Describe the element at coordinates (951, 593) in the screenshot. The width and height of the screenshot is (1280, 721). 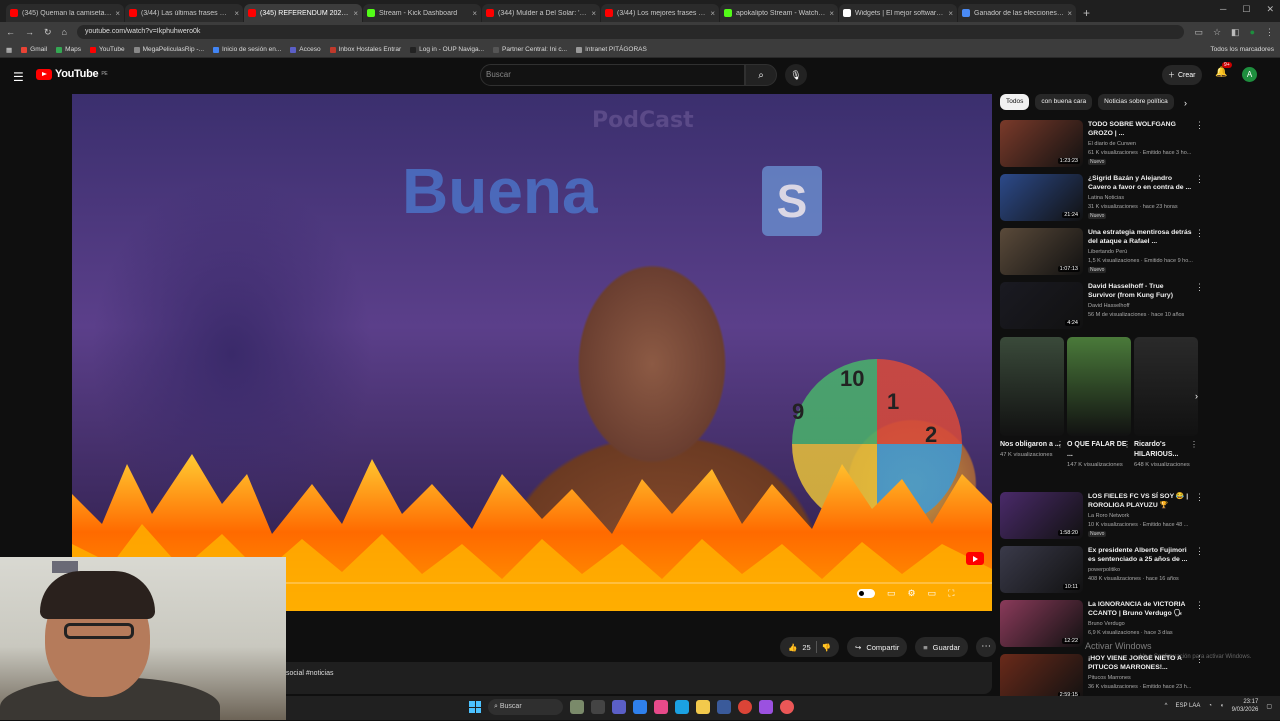
I see `fullscreen-icon: ⛶` at that location.